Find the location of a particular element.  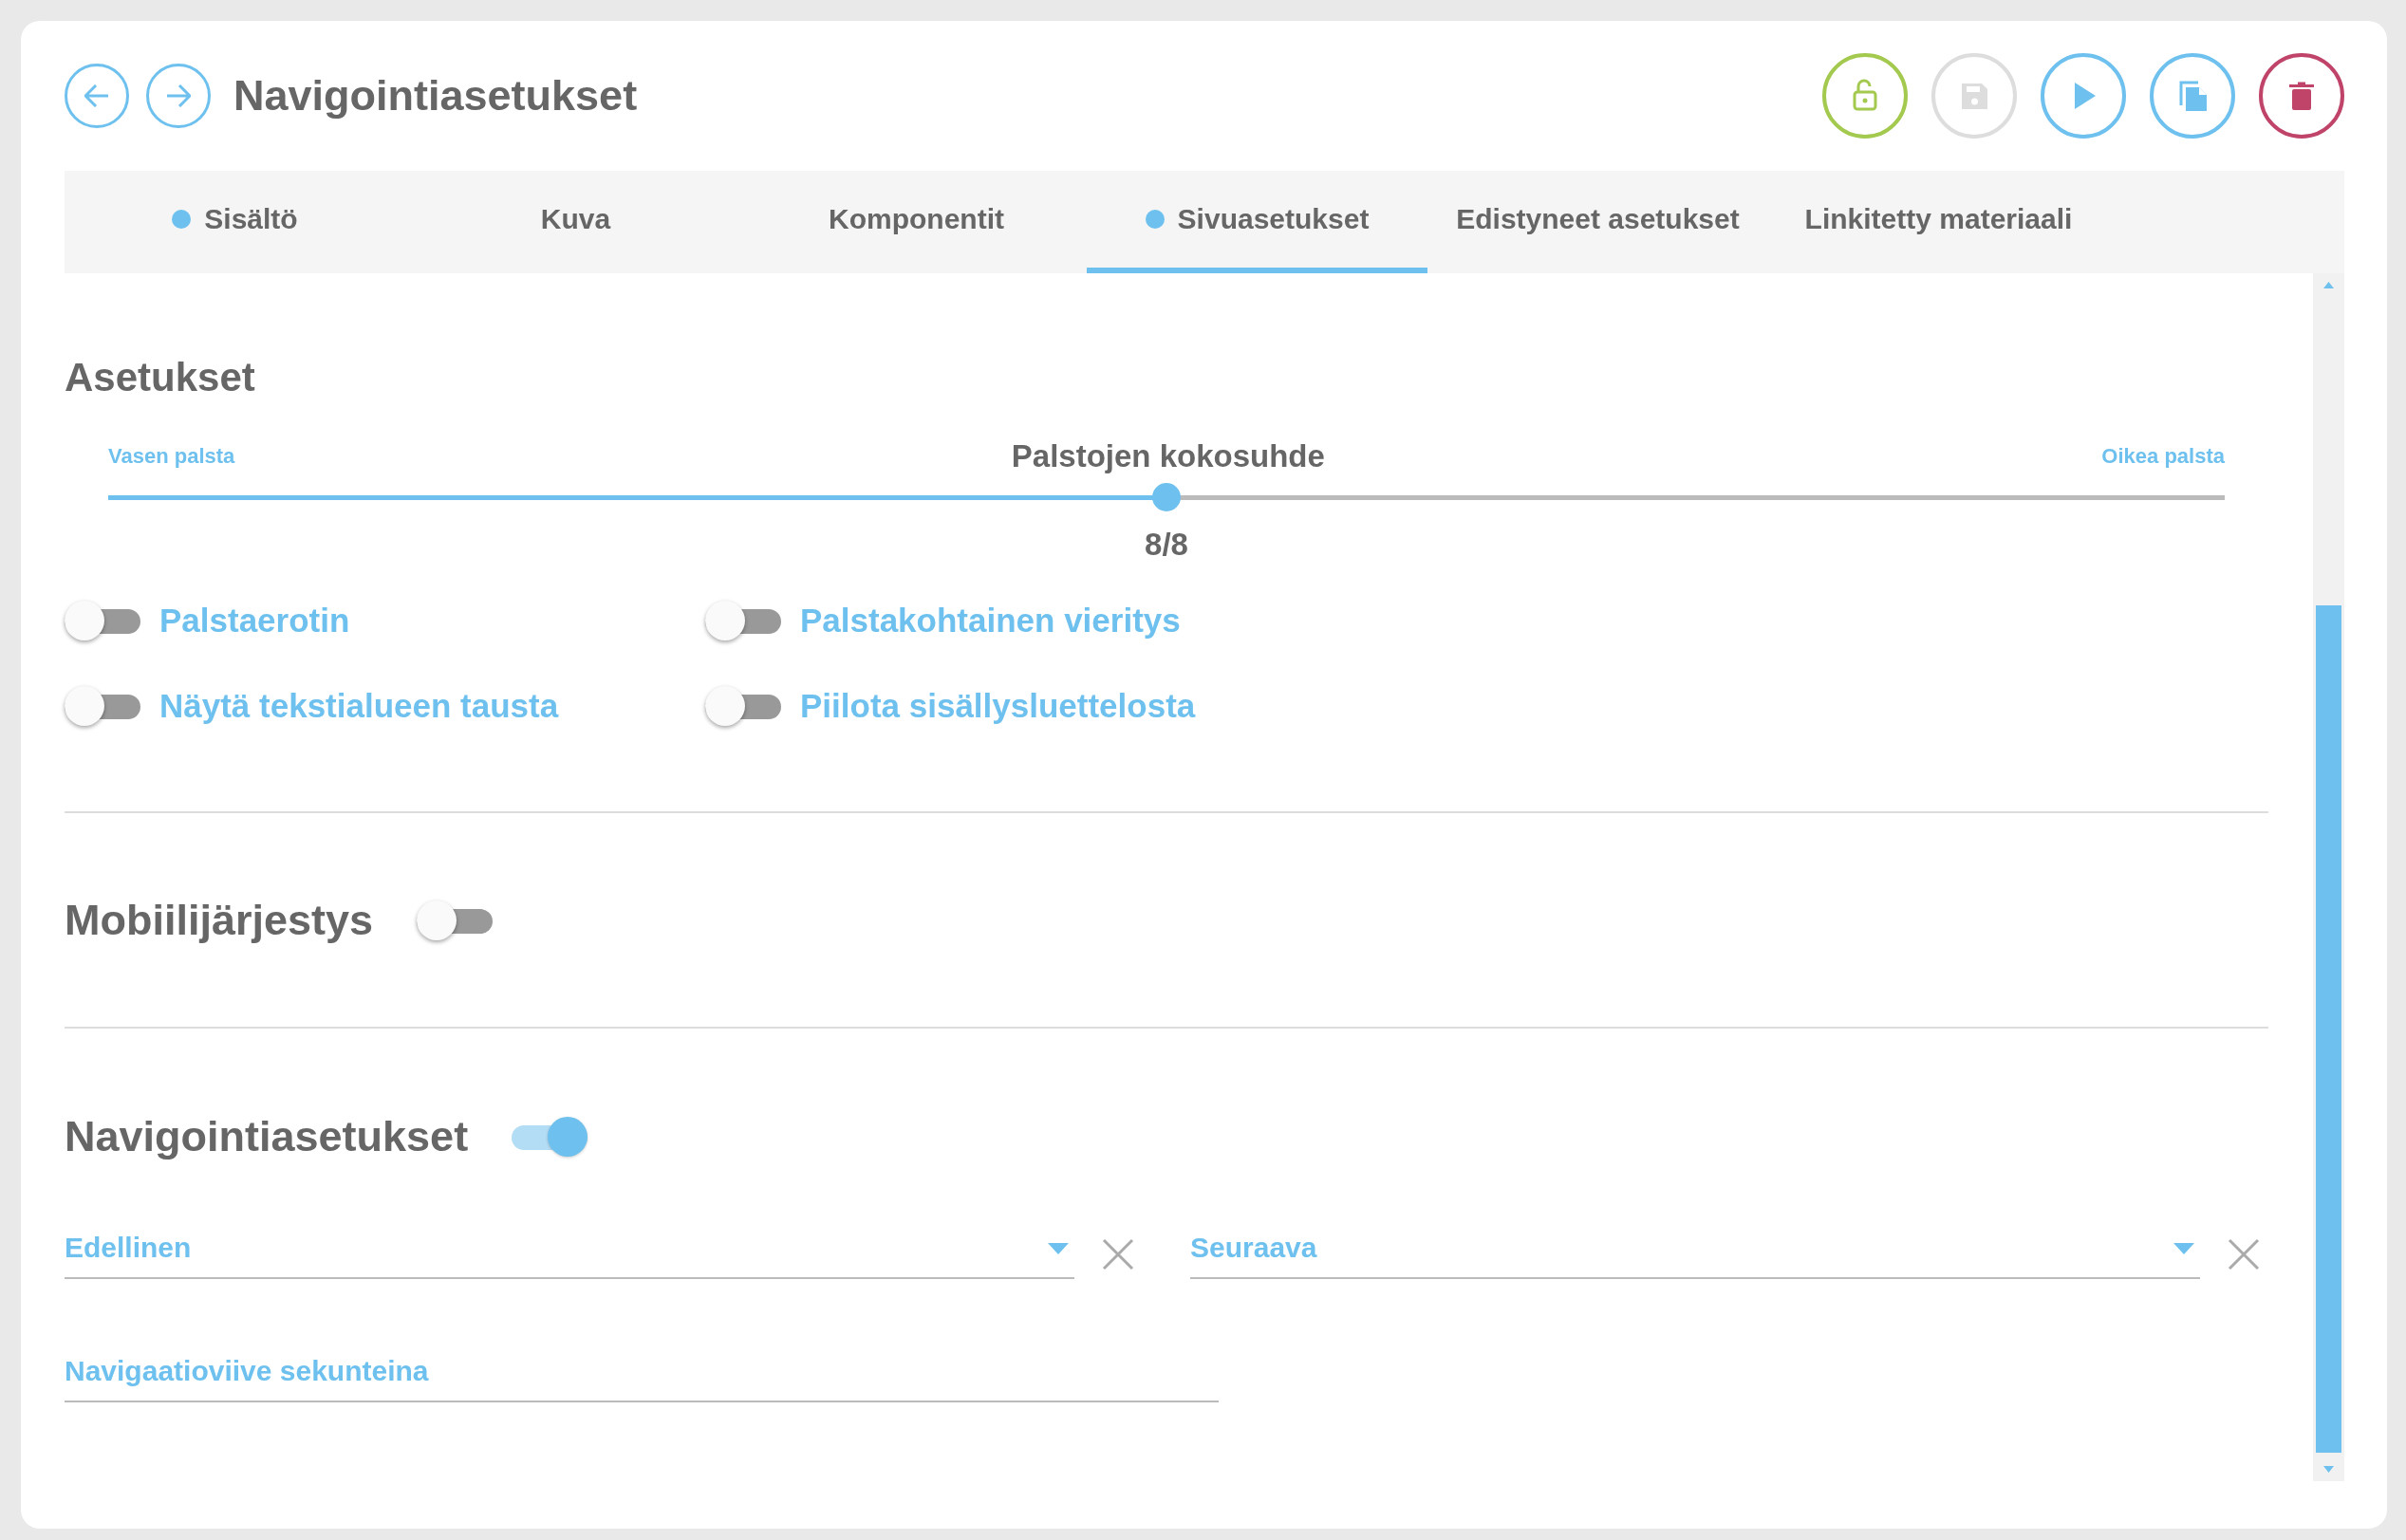

section-heading: Navigointiasetukset is located at coordinates (267, 1136).